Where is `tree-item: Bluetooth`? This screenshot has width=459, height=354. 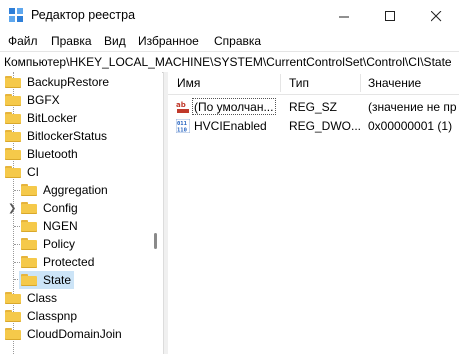 tree-item: Bluetooth is located at coordinates (41, 154).